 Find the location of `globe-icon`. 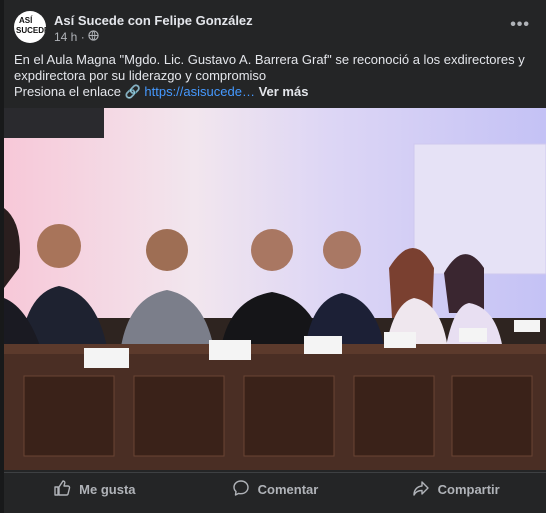

globe-icon is located at coordinates (93, 37).